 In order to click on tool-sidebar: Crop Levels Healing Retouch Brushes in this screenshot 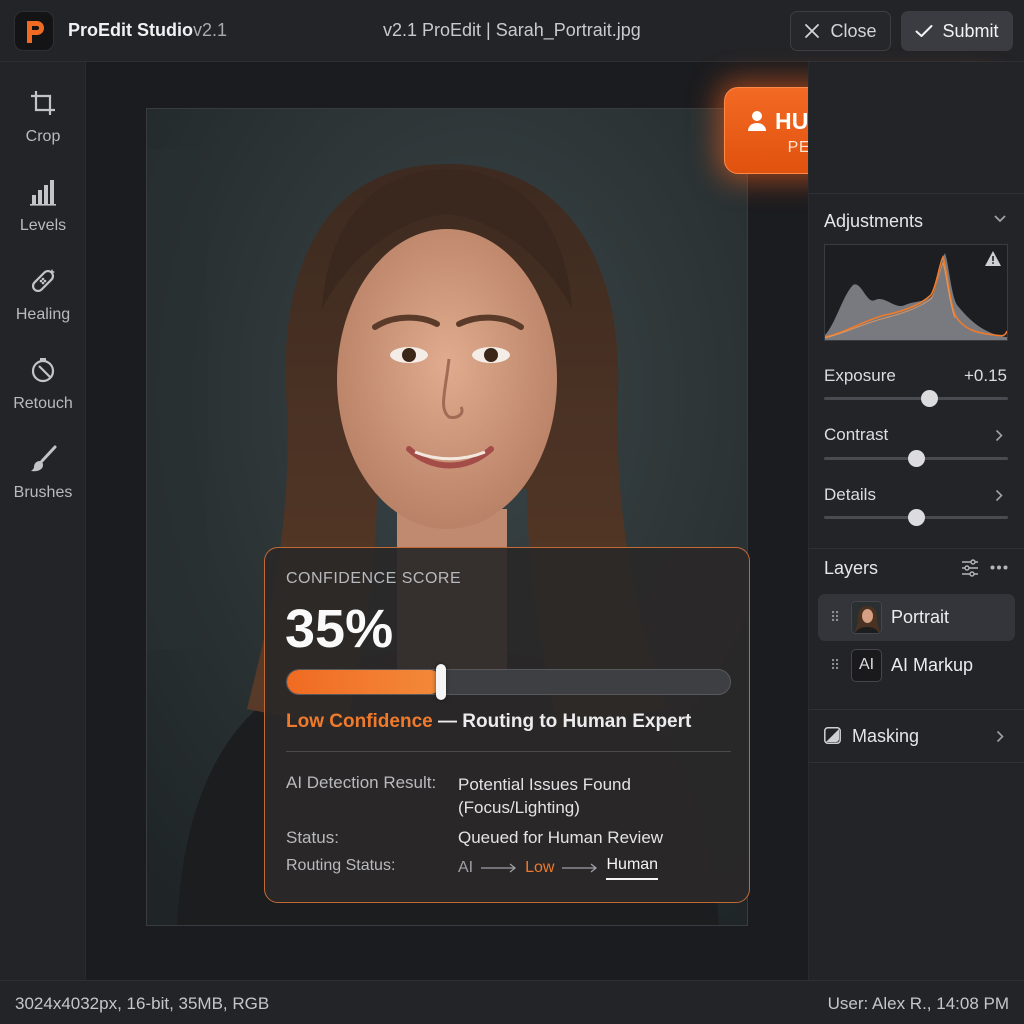, I will do `click(43, 521)`.